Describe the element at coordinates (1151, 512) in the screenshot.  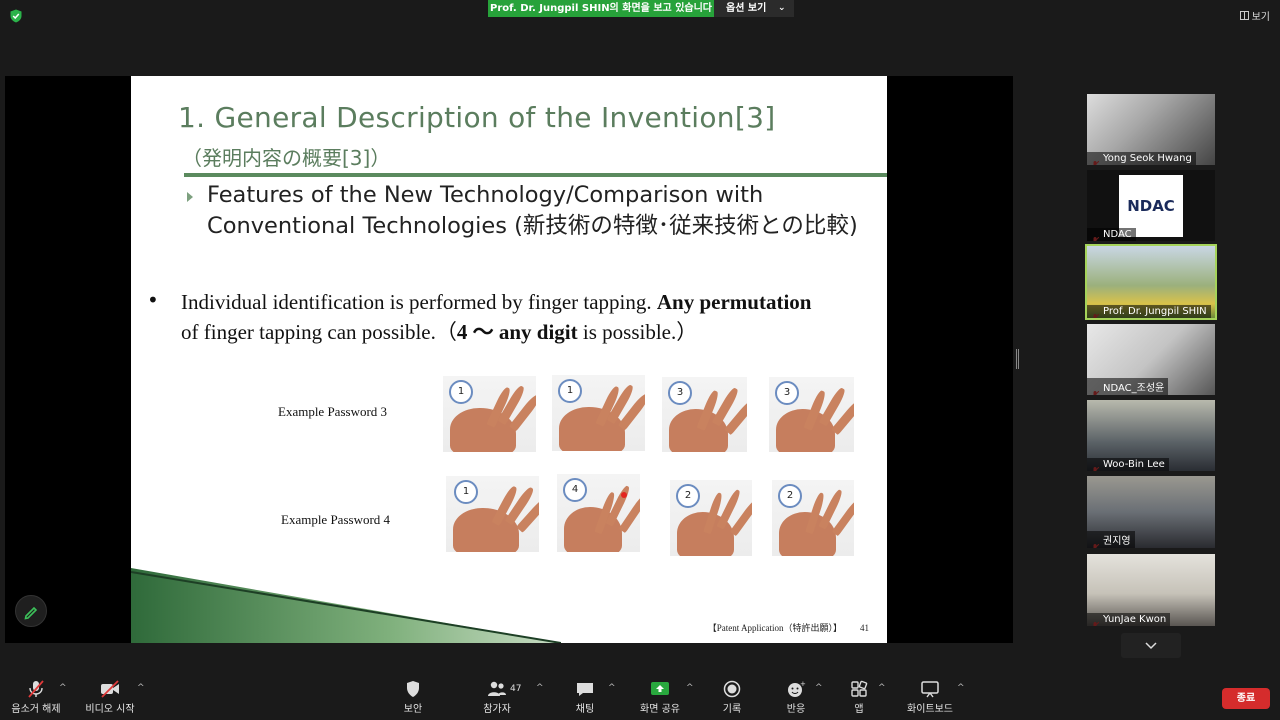
I see `participant-tile: 권지영` at that location.